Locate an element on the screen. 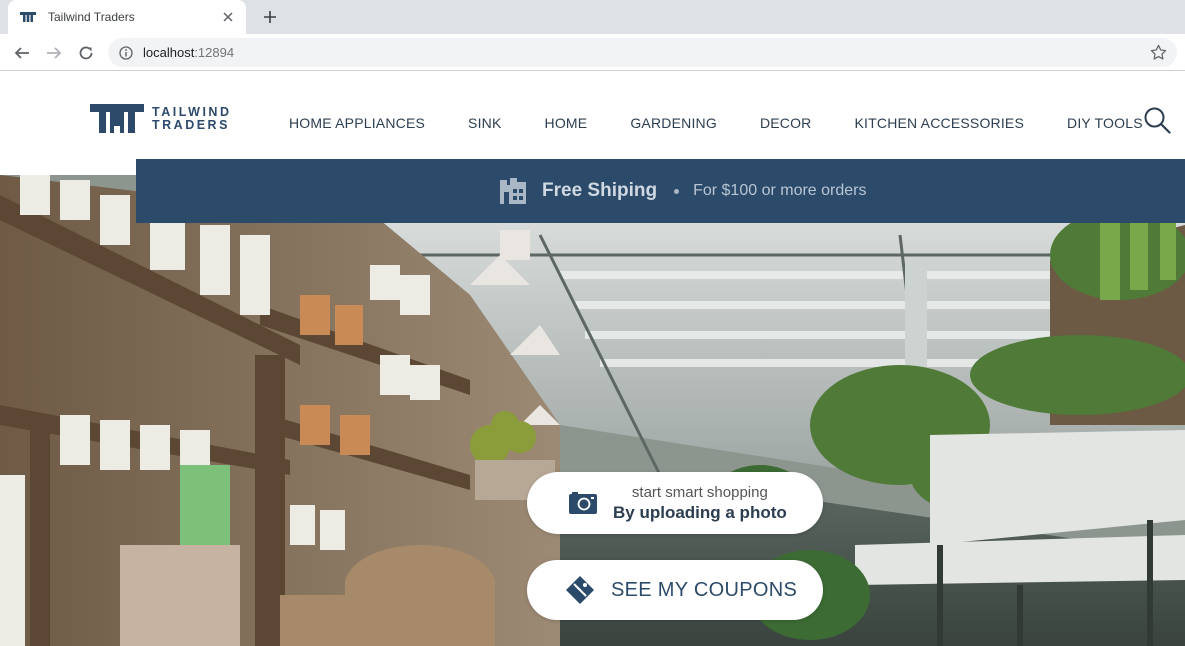 This screenshot has width=1185, height=646. tailwind-favicon-icon is located at coordinates (28, 17).